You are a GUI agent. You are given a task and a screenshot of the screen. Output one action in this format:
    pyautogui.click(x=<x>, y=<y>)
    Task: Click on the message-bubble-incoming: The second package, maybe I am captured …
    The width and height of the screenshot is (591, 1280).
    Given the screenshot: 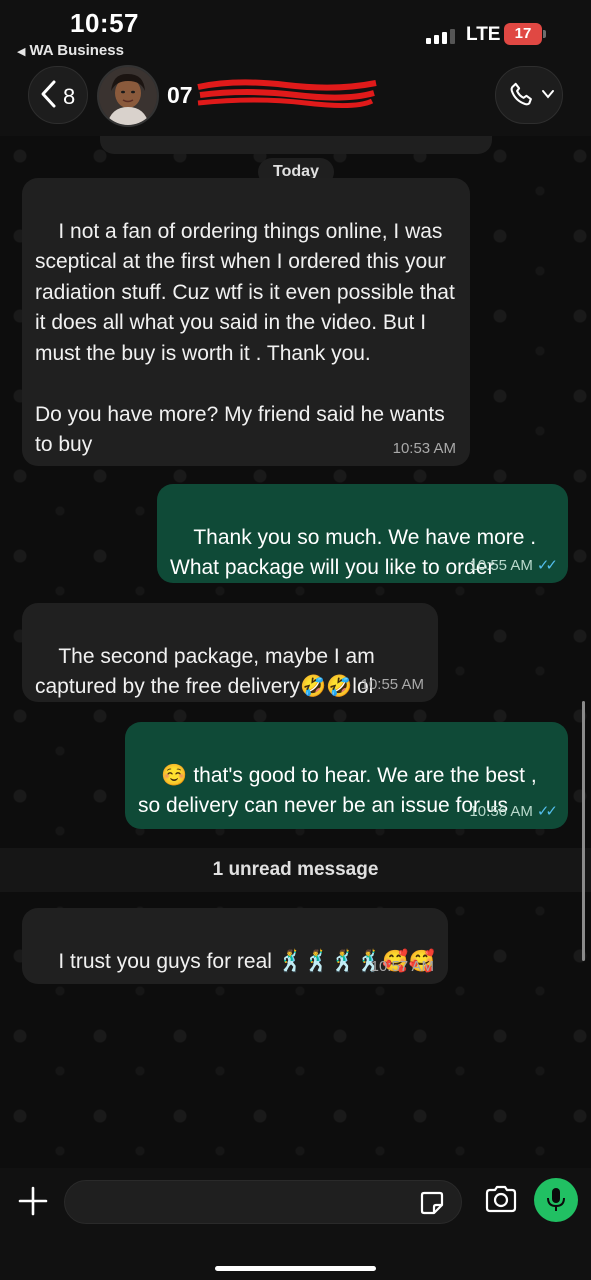 What is the action you would take?
    pyautogui.click(x=230, y=652)
    